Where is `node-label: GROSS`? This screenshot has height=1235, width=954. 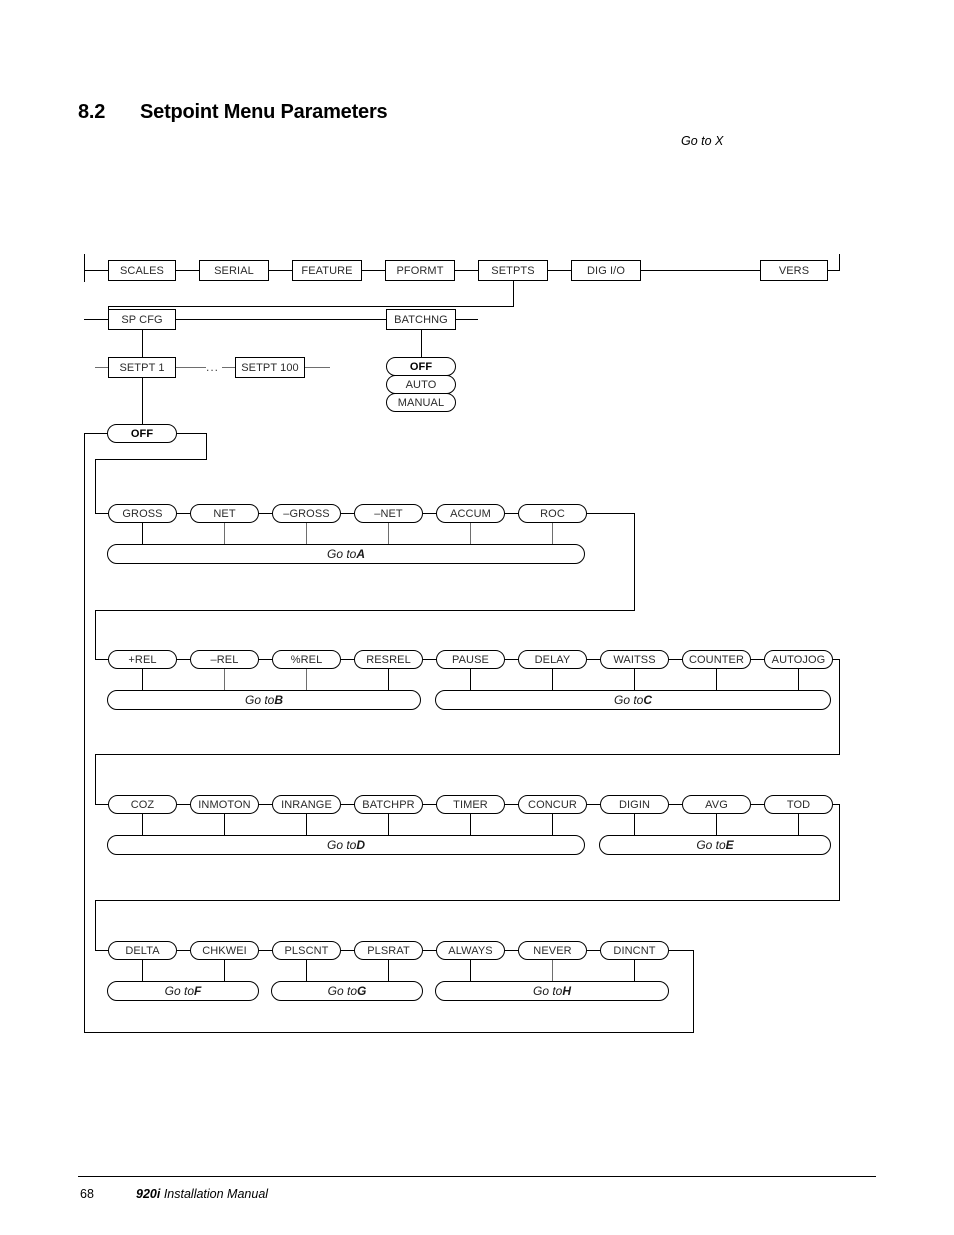 node-label: GROSS is located at coordinates (142, 513).